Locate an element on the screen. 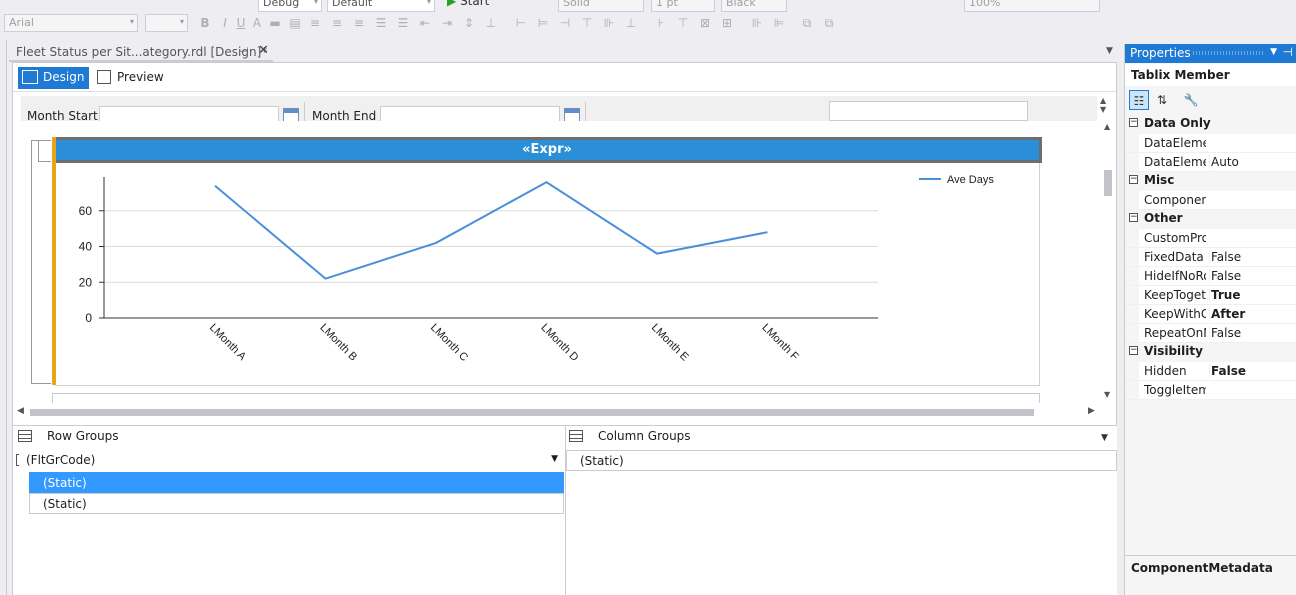 This screenshot has width=1296, height=595. property-row: Hidden False is located at coordinates (1210, 371).